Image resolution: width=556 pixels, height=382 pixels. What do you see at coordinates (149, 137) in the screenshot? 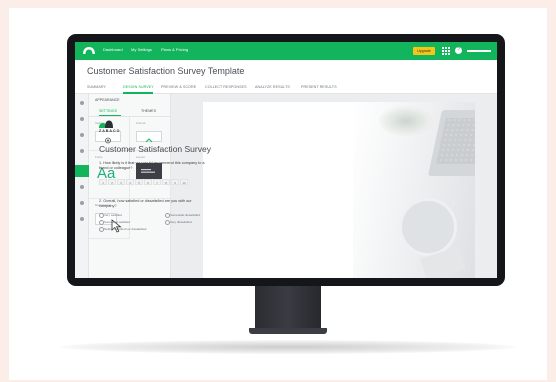
I see `format-option-box` at bounding box center [149, 137].